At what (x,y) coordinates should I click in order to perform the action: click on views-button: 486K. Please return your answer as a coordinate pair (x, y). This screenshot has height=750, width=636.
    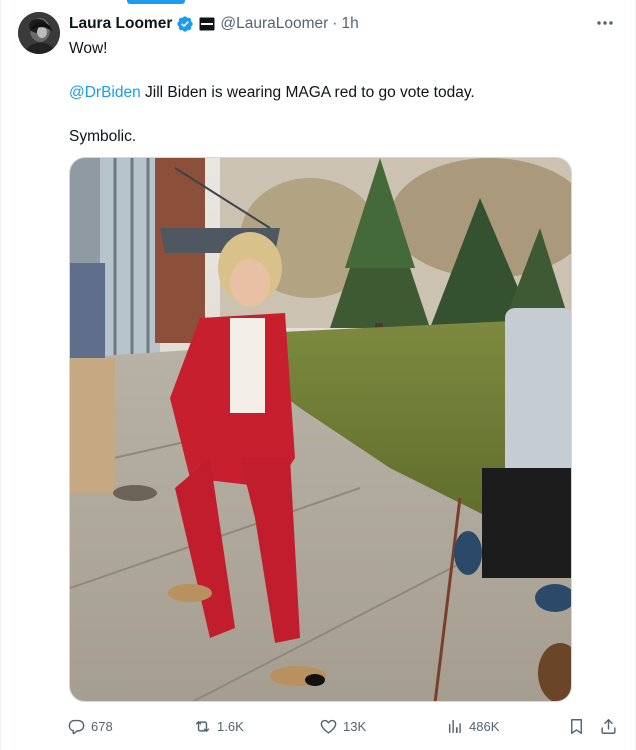
    Looking at the image, I should click on (472, 726).